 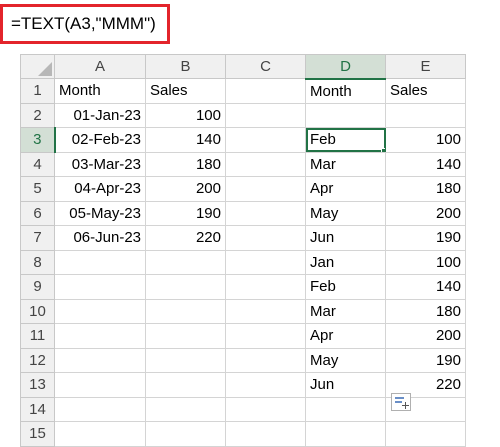 I want to click on cell-d6: May, so click(x=345, y=213).